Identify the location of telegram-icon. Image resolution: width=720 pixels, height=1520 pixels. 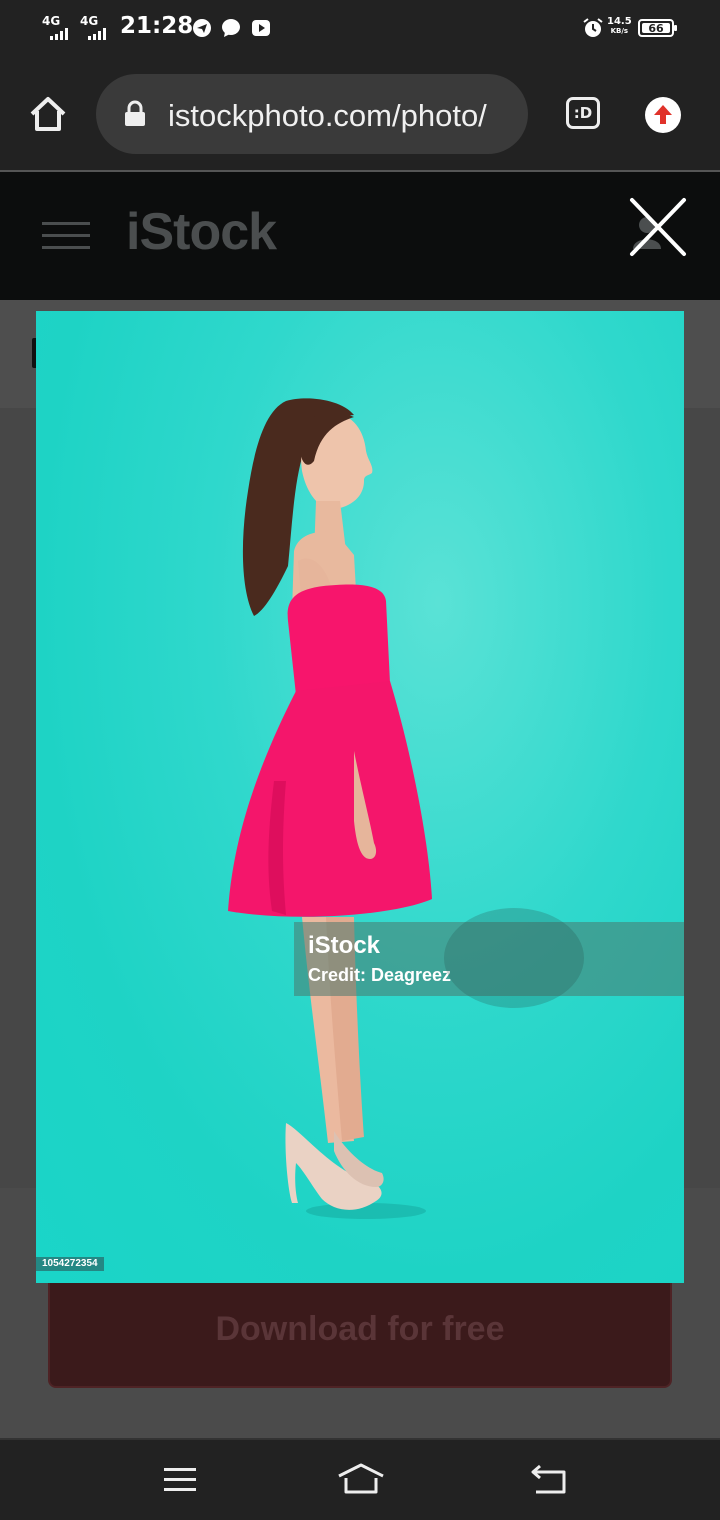
(202, 28).